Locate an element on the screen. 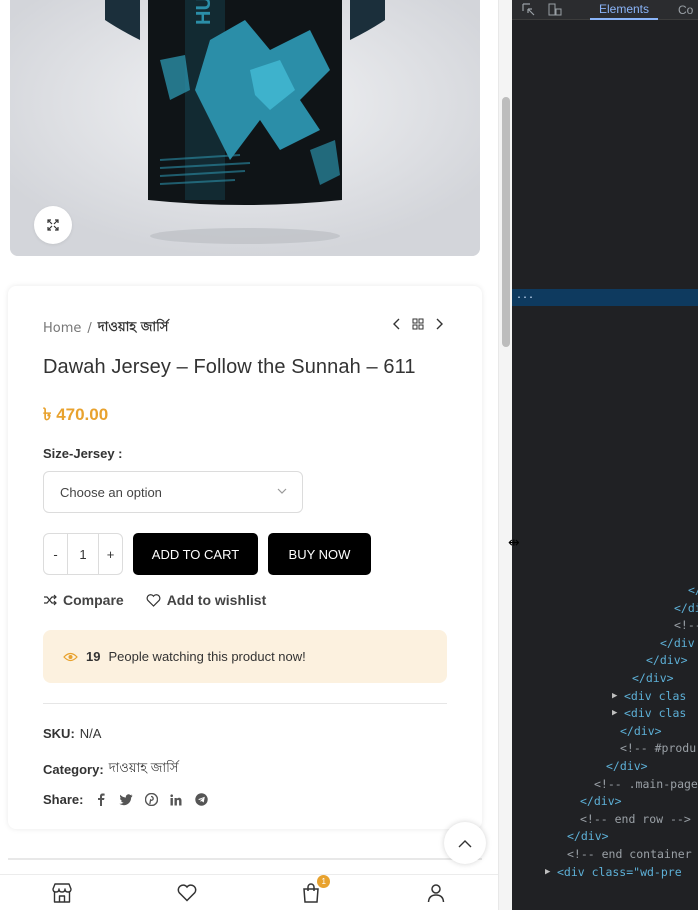 The image size is (698, 910). bottom-nav-wishlist is located at coordinates (187, 892).